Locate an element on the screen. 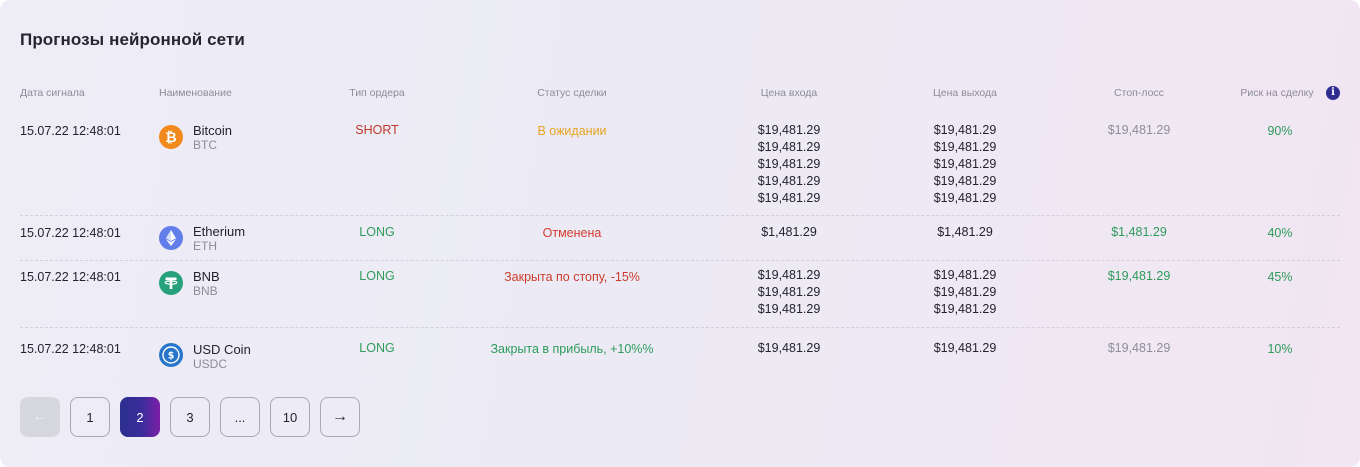  exit-prices: $1,481.29 is located at coordinates (965, 232).